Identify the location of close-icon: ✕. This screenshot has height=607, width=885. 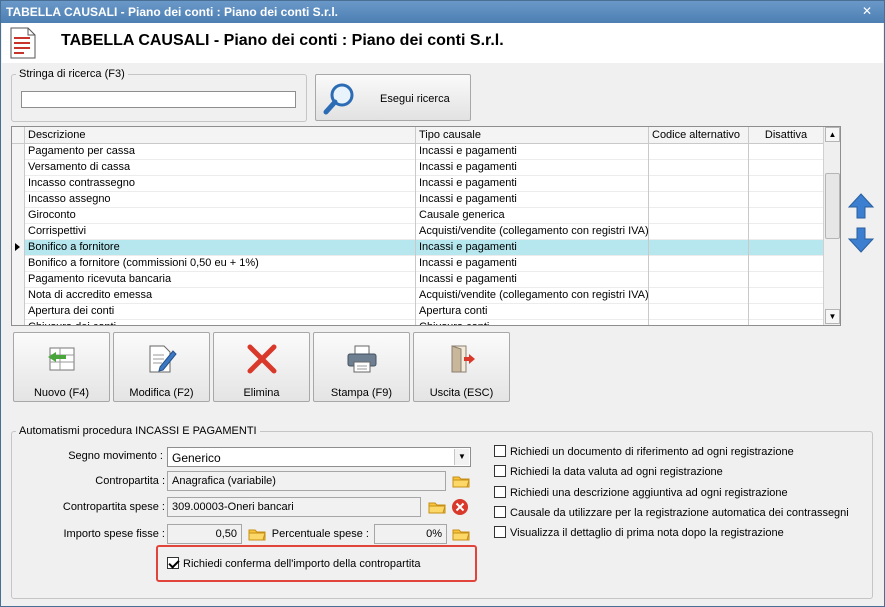
(867, 11).